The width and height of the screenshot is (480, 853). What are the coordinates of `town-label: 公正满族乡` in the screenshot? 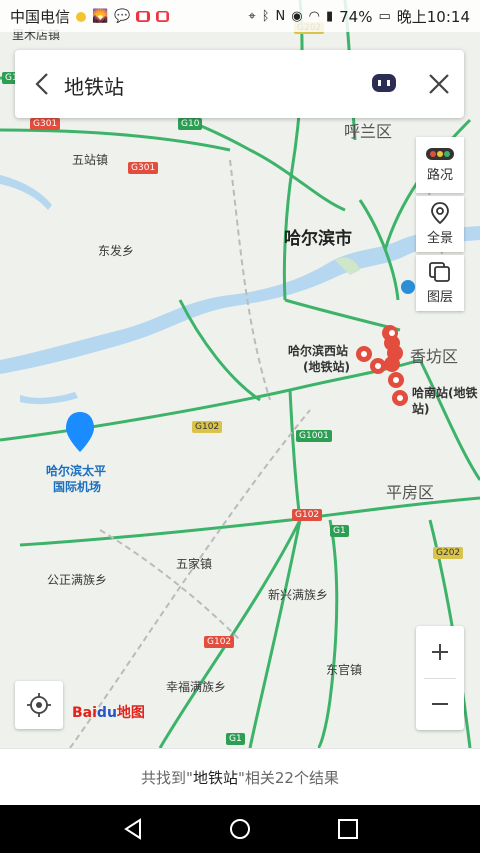 It's located at (77, 580).